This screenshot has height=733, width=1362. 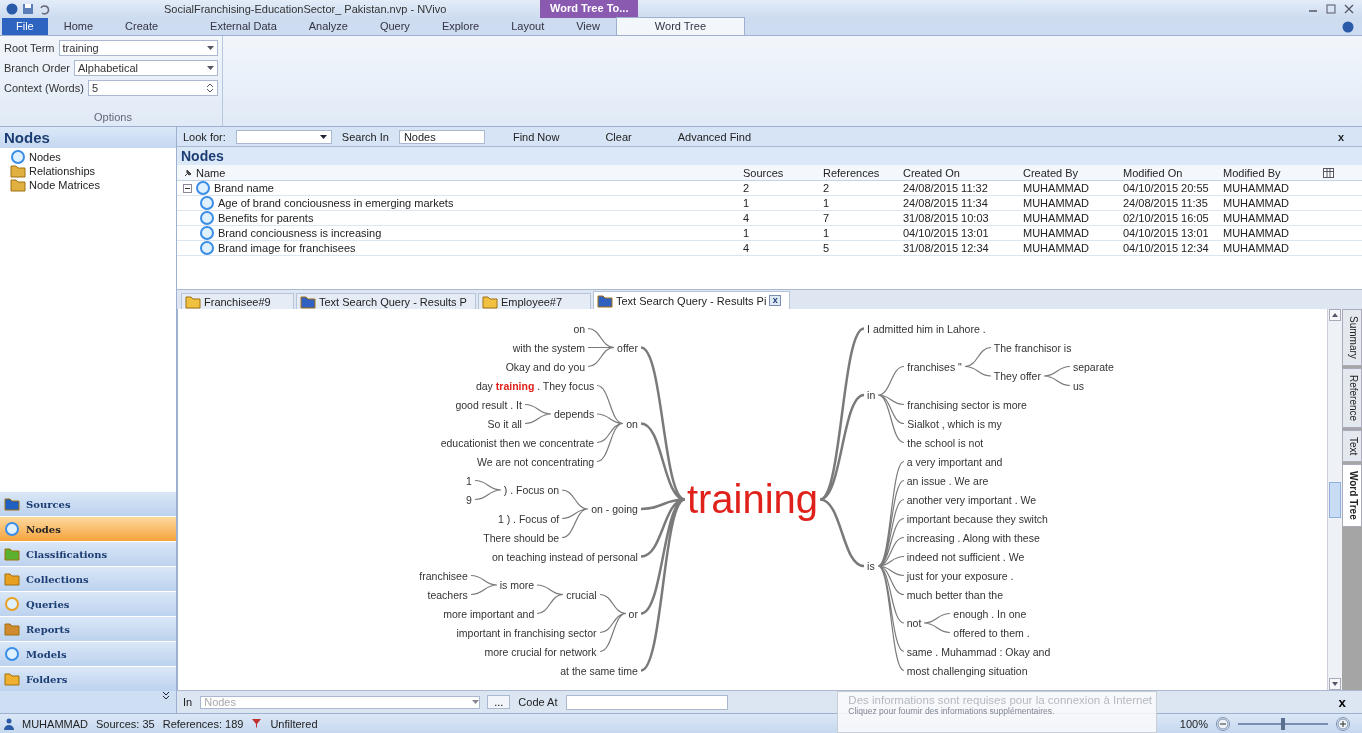 I want to click on tree-item: Nodes, so click(x=93, y=157).